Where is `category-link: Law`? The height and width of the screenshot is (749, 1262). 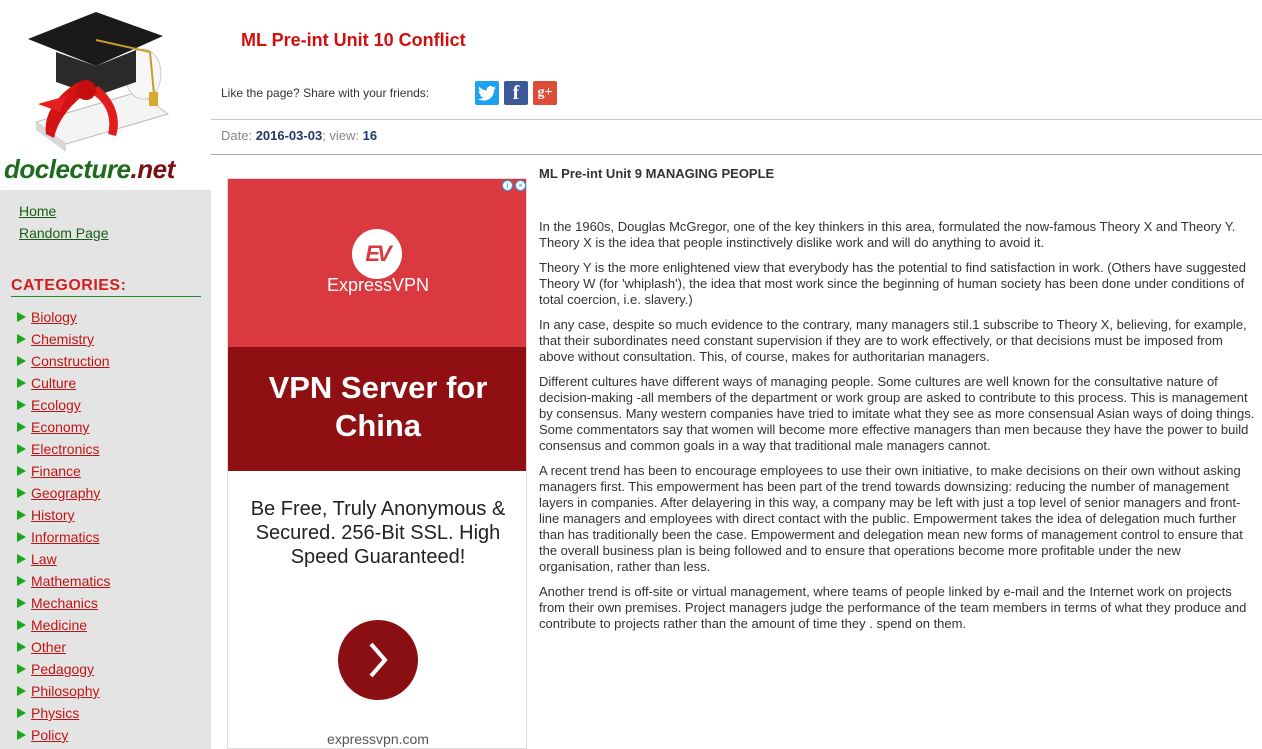
category-link: Law is located at coordinates (44, 559).